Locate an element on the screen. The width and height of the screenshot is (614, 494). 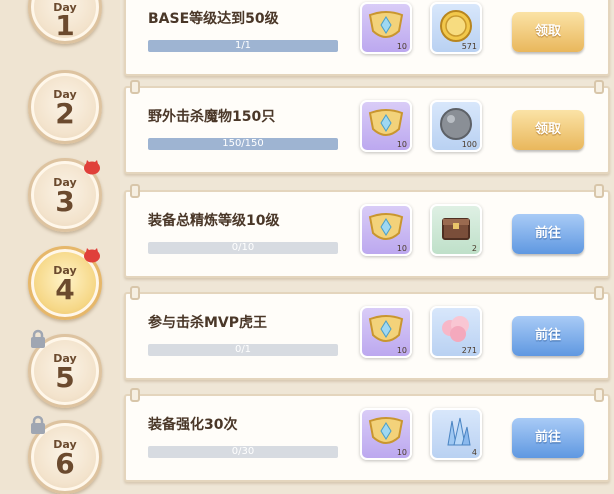
day-3-tab: Day 3 is located at coordinates (65, 195).